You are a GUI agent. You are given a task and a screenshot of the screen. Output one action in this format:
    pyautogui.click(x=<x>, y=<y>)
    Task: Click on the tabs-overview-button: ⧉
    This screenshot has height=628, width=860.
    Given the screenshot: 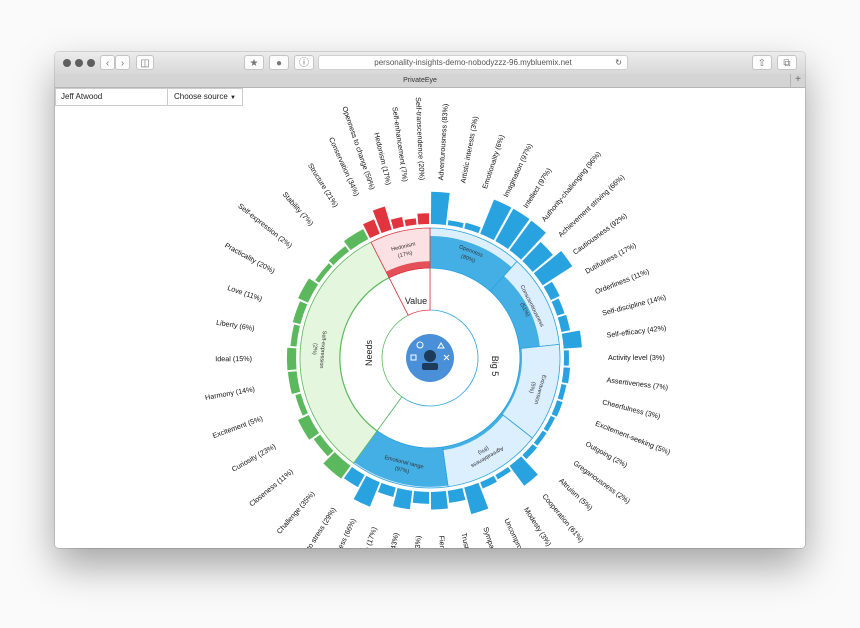 What is the action you would take?
    pyautogui.click(x=787, y=62)
    